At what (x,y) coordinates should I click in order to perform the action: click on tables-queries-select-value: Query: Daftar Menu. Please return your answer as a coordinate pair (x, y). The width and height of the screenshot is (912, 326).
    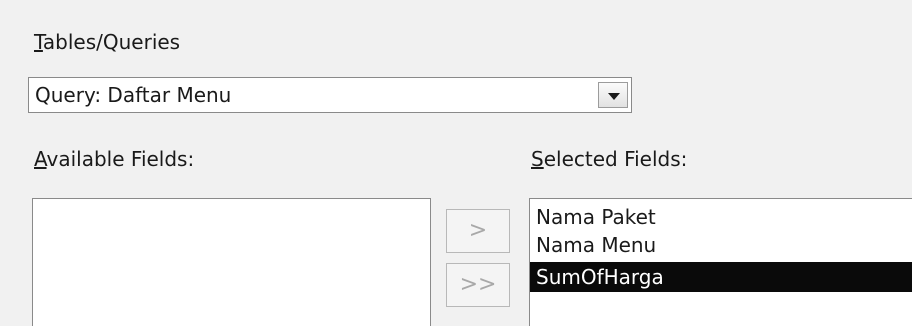
    Looking at the image, I should click on (133, 95).